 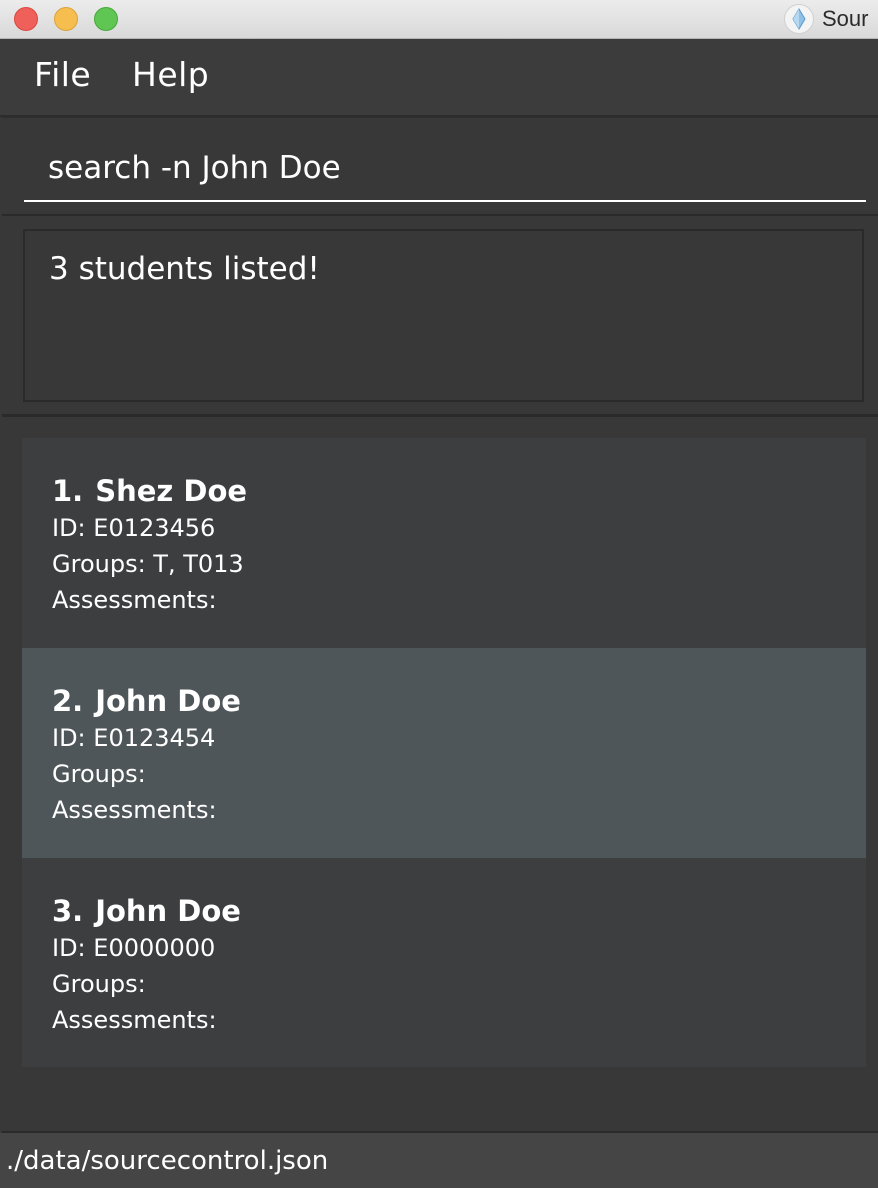 What do you see at coordinates (134, 528) in the screenshot?
I see `student-id: ID: E0123456` at bounding box center [134, 528].